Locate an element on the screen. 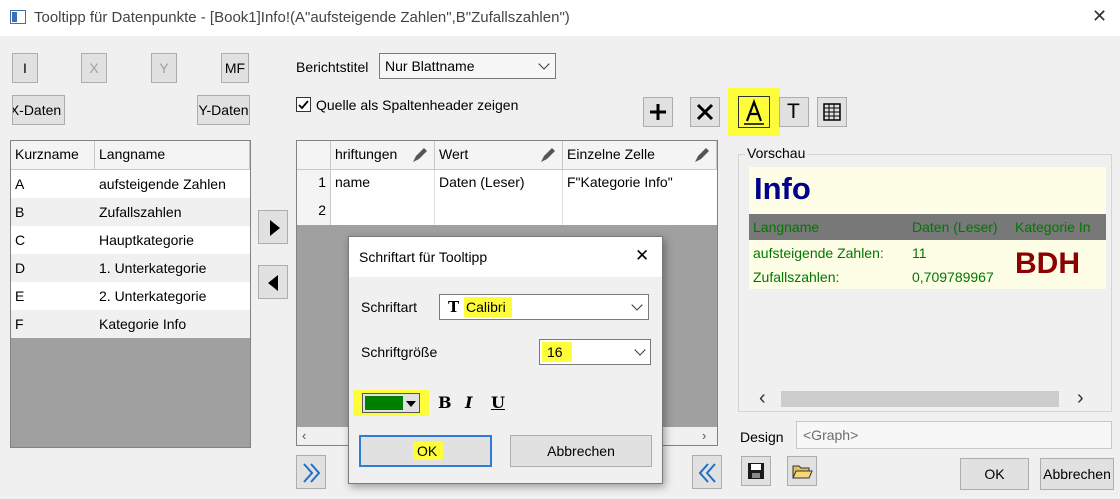 The image size is (1120, 499). list-item: E is located at coordinates (53, 296).